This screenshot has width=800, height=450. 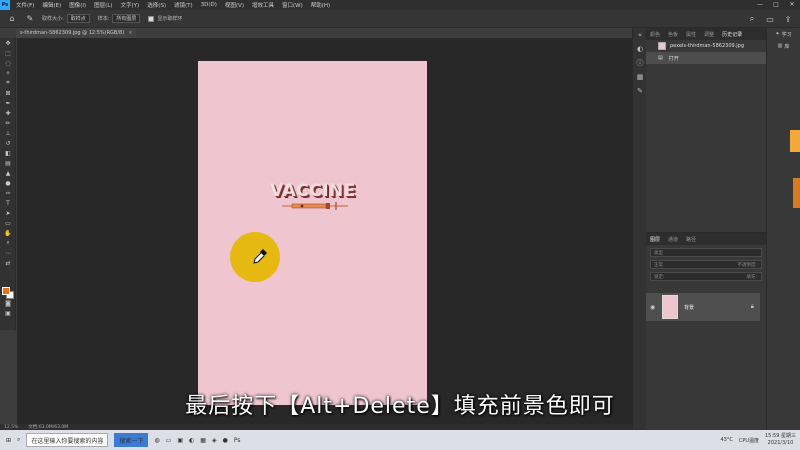 What do you see at coordinates (156, 440) in the screenshot?
I see `browser-icon: ◍` at bounding box center [156, 440].